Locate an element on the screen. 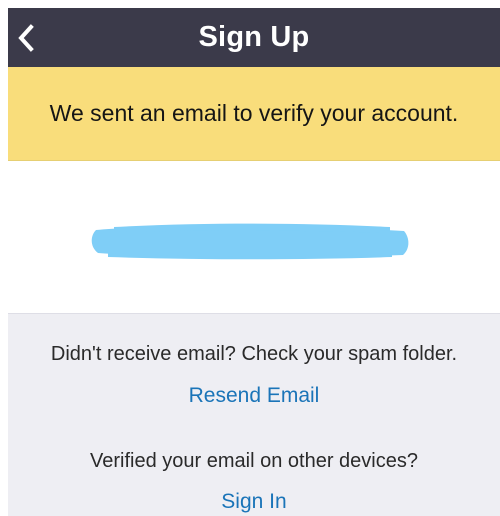 The width and height of the screenshot is (500, 516). other-devices-prompt: Verified your email on other devices? is located at coordinates (254, 461).